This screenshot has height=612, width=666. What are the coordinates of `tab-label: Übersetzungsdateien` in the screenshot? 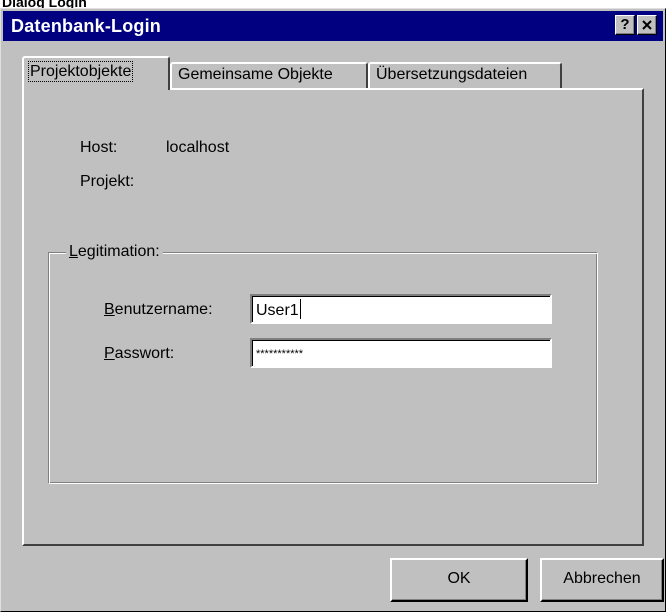 It's located at (452, 74).